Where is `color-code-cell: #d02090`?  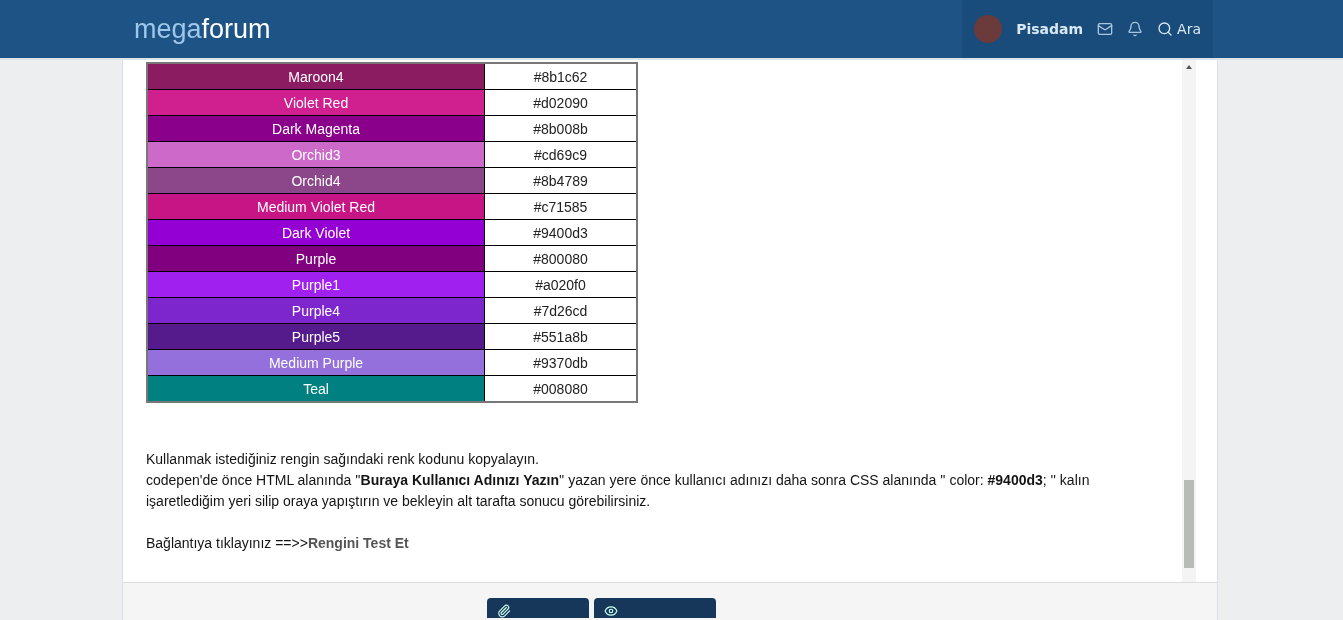 color-code-cell: #d02090 is located at coordinates (560, 102).